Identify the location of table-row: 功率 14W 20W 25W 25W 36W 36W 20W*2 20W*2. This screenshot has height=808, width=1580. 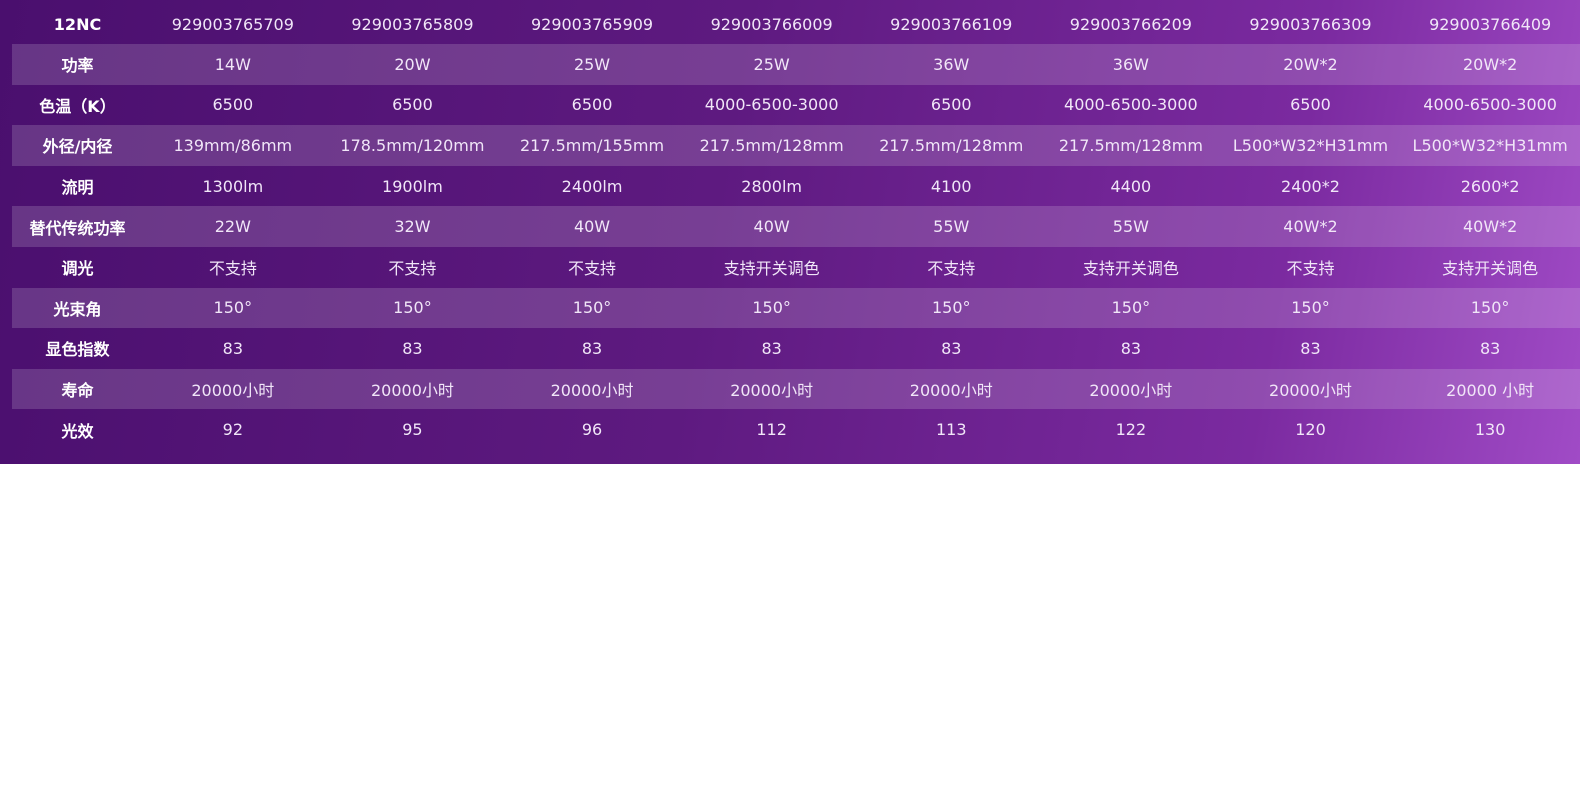
(796, 64).